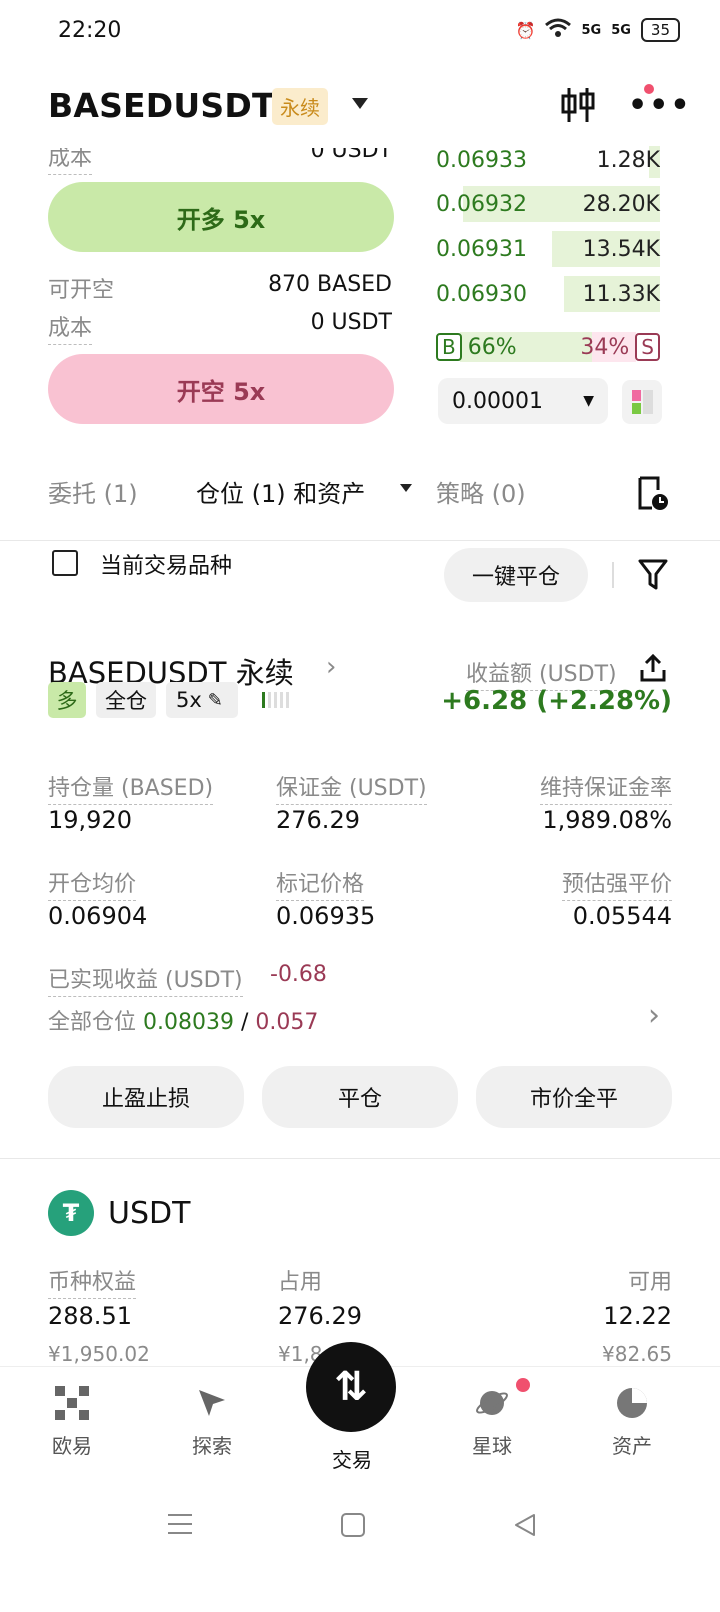  I want to click on filter-icon, so click(653, 577).